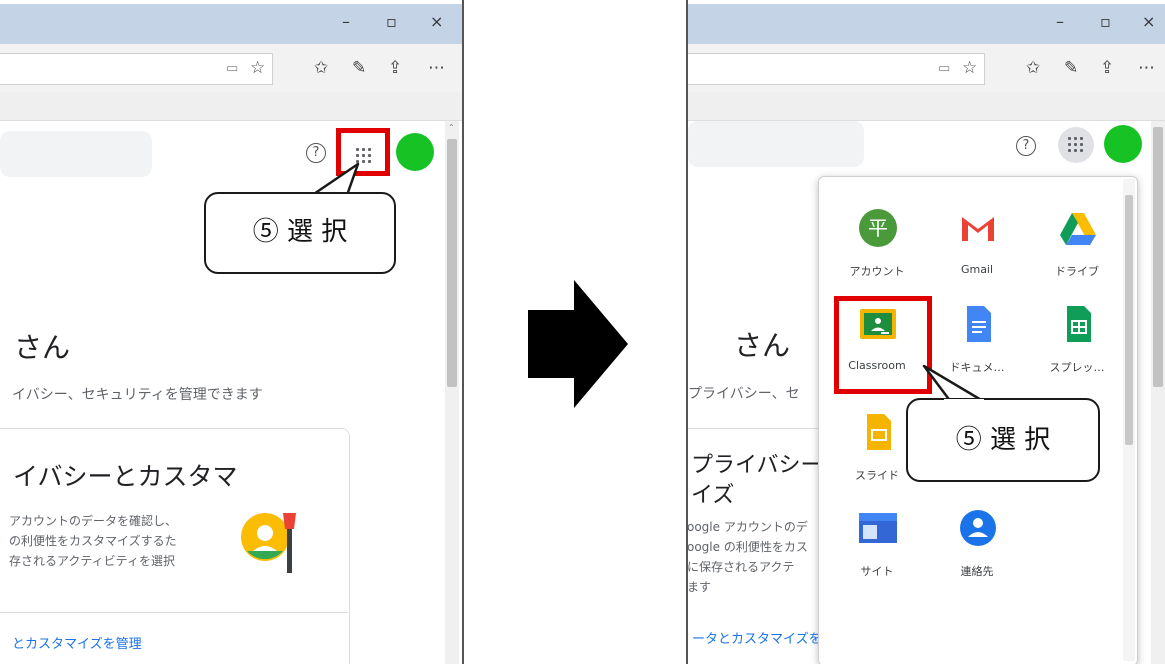 This screenshot has height=664, width=1165. I want to click on app-label: 連絡先, so click(977, 571).